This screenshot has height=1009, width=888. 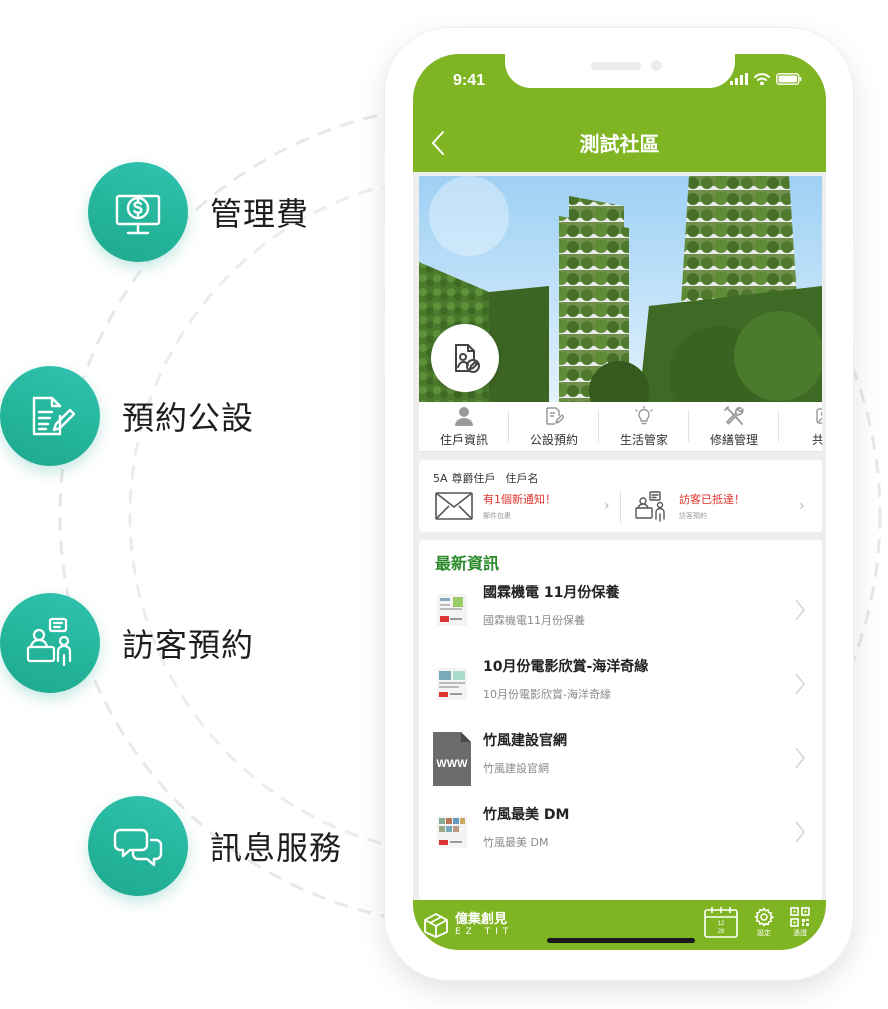 I want to click on status-time: 9:41, so click(x=469, y=80).